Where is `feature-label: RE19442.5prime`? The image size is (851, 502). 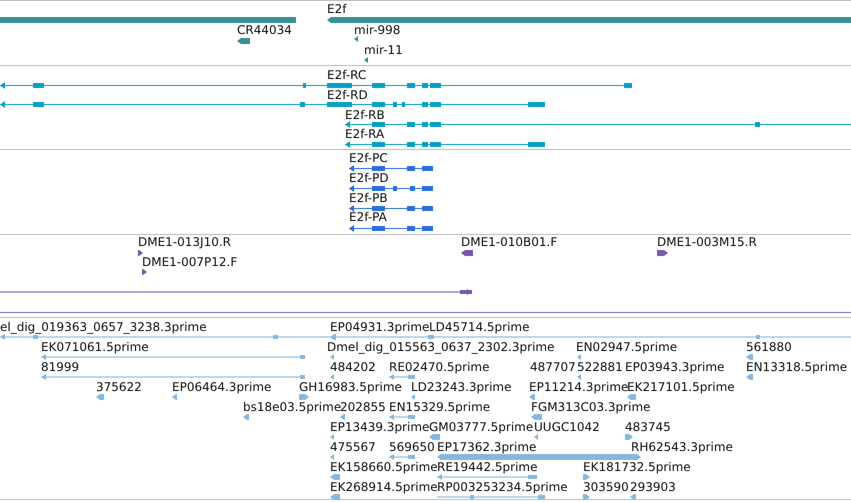 feature-label: RE19442.5prime is located at coordinates (487, 467).